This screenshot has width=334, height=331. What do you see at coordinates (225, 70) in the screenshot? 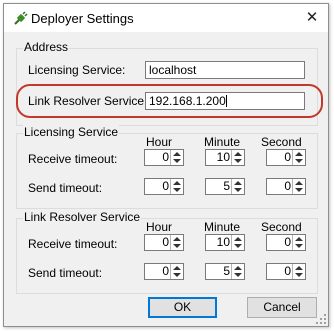
I see `licensing-service-input: localhost` at bounding box center [225, 70].